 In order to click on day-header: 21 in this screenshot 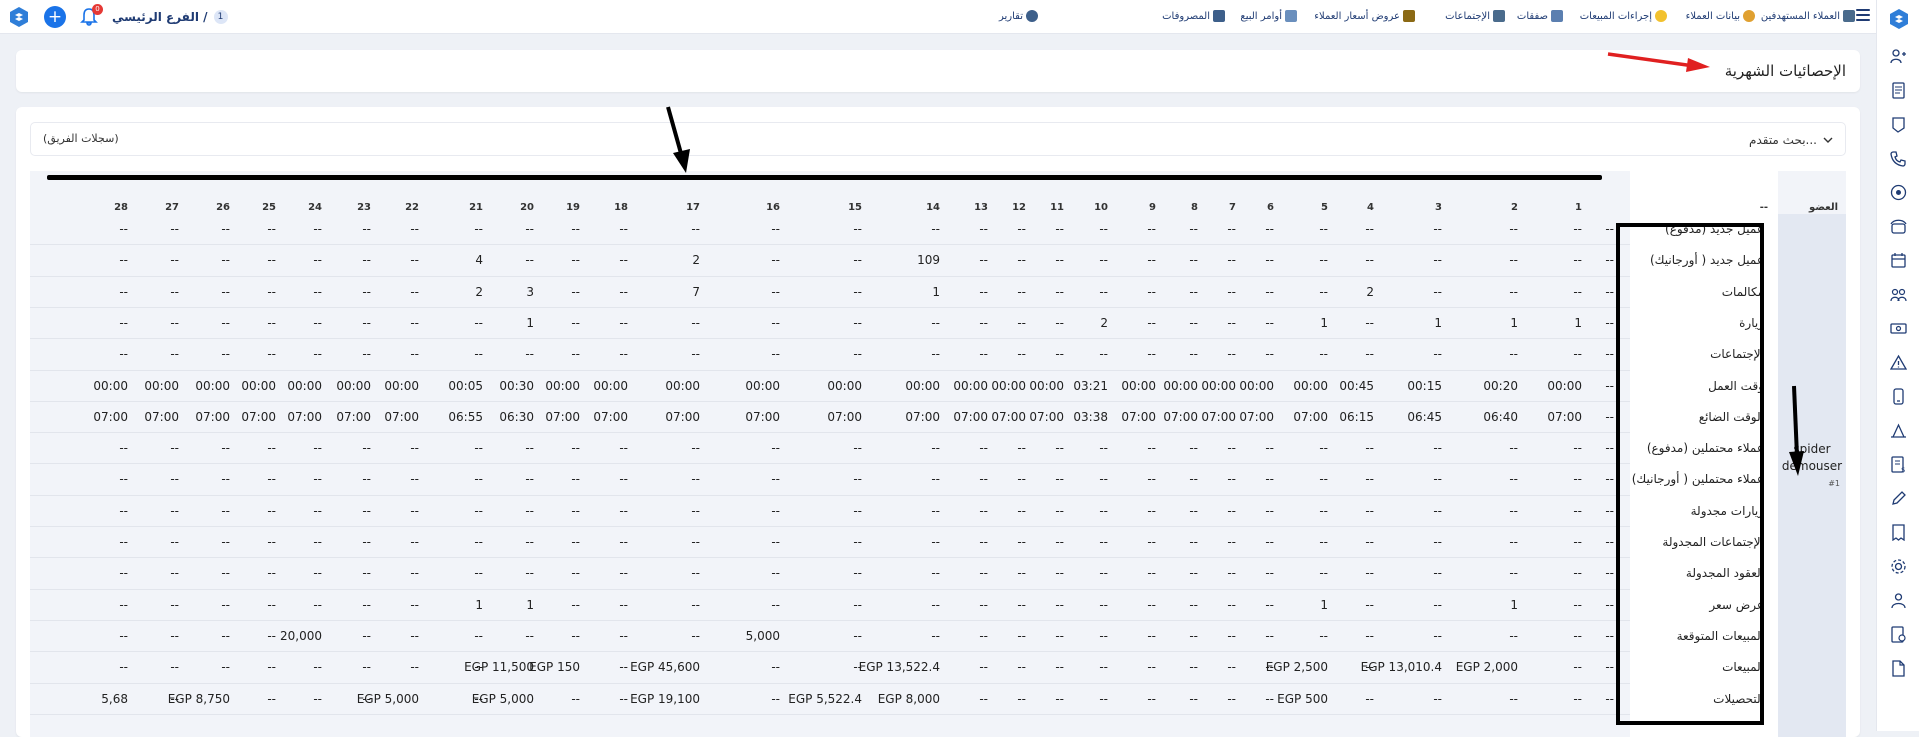, I will do `click(476, 207)`.